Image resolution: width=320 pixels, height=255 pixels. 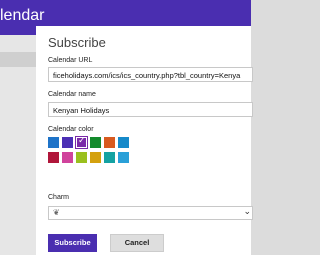 What do you see at coordinates (56, 212) in the screenshot?
I see `paw-icon: ❦` at bounding box center [56, 212].